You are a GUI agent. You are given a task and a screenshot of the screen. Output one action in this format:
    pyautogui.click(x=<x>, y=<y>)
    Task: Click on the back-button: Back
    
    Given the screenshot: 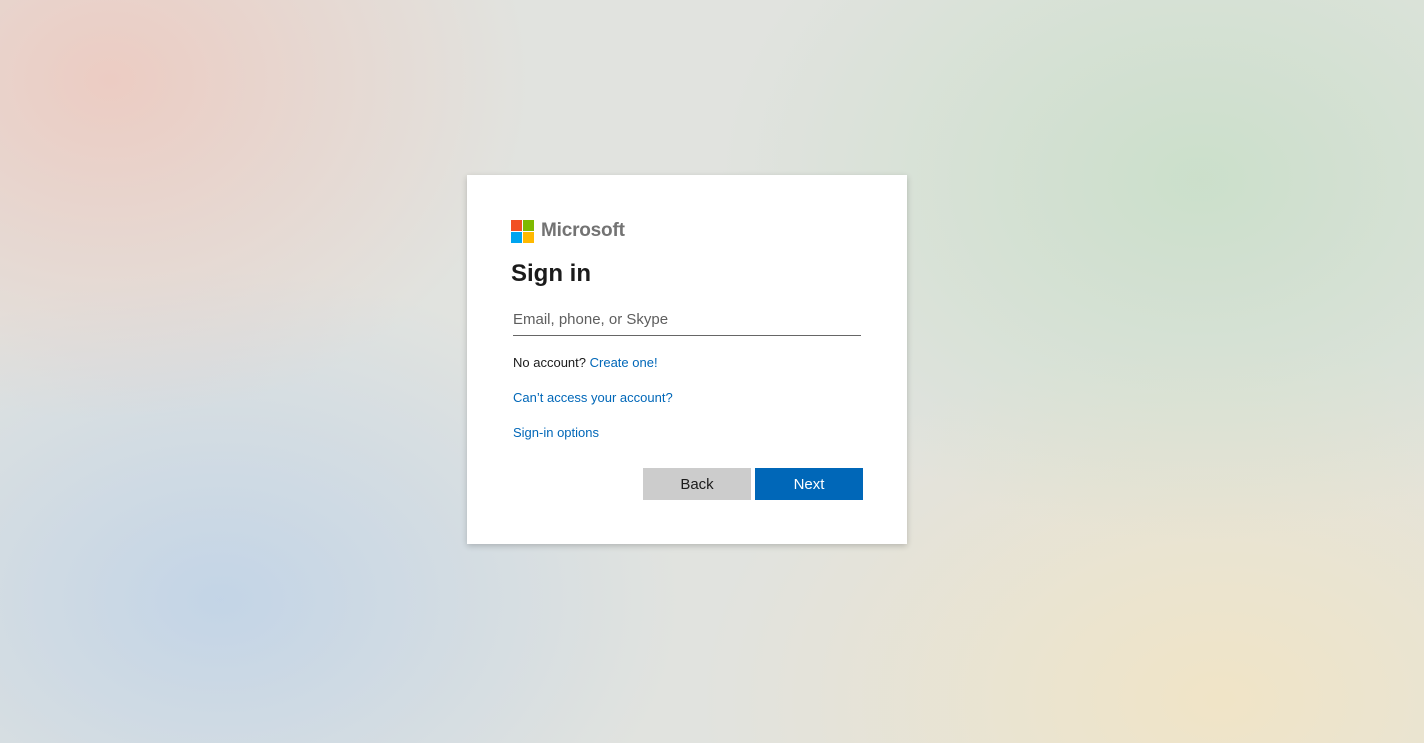 What is the action you would take?
    pyautogui.click(x=697, y=484)
    